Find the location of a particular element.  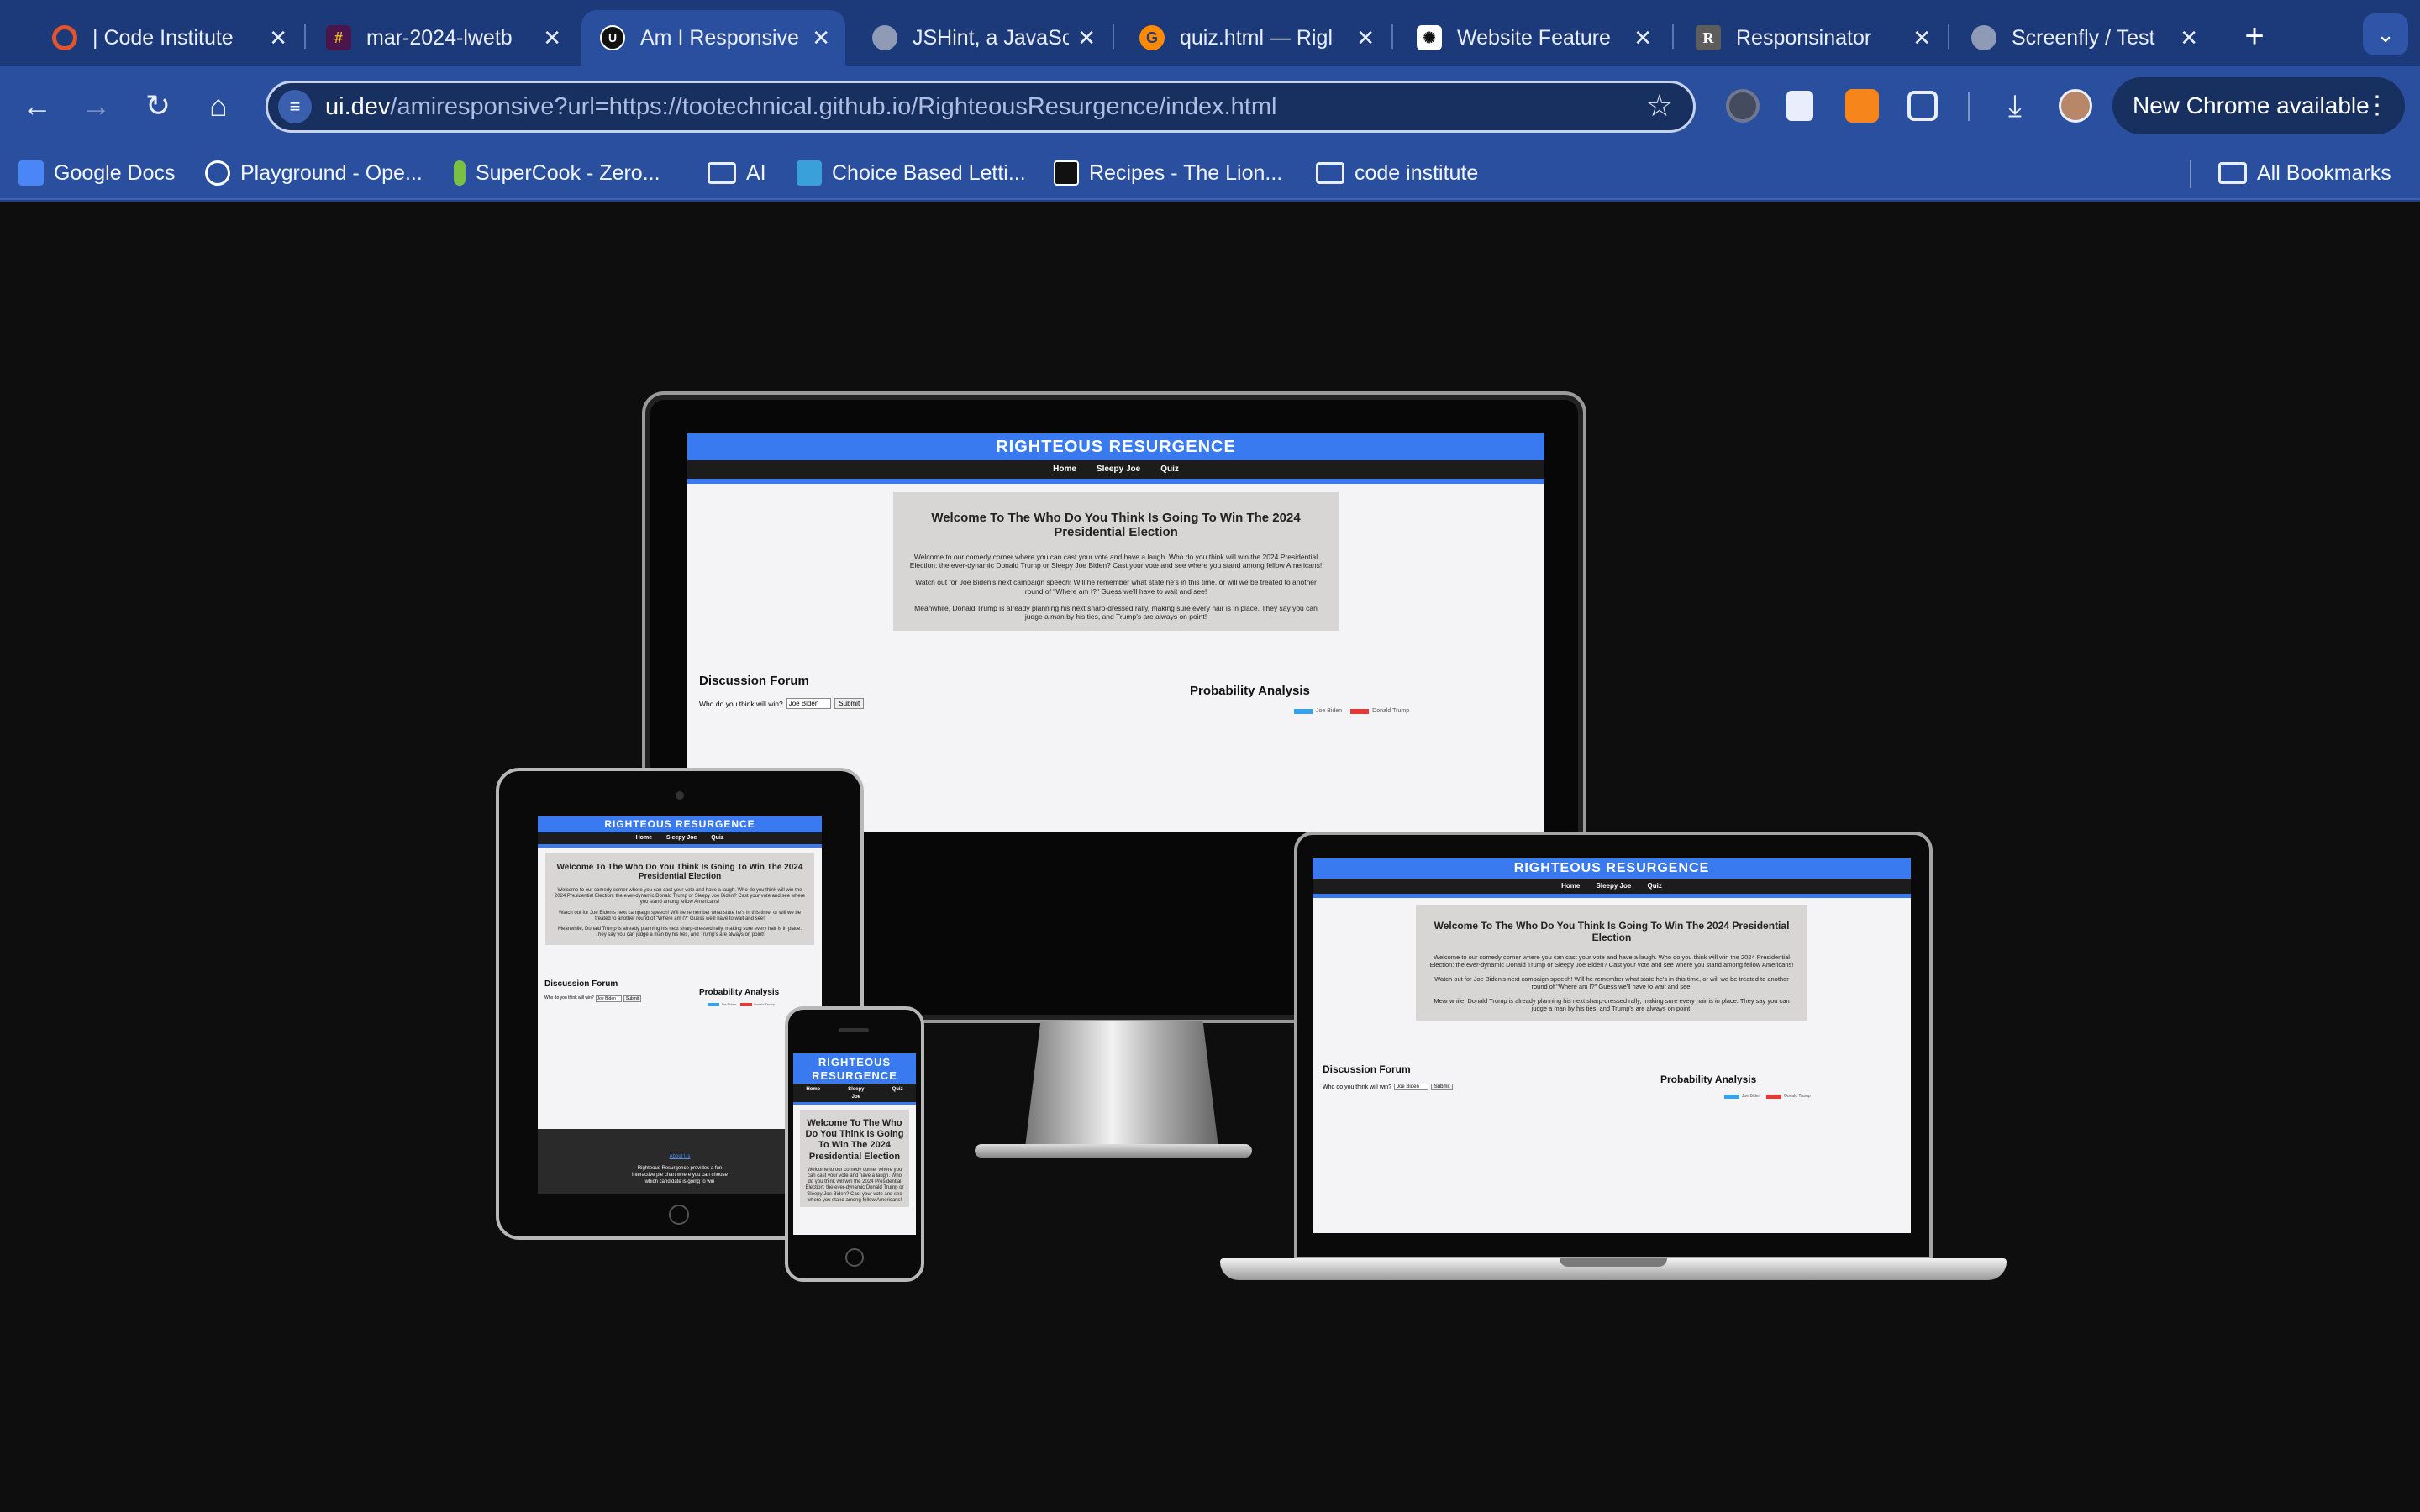

bookmark-label: code institute is located at coordinates (1417, 172).